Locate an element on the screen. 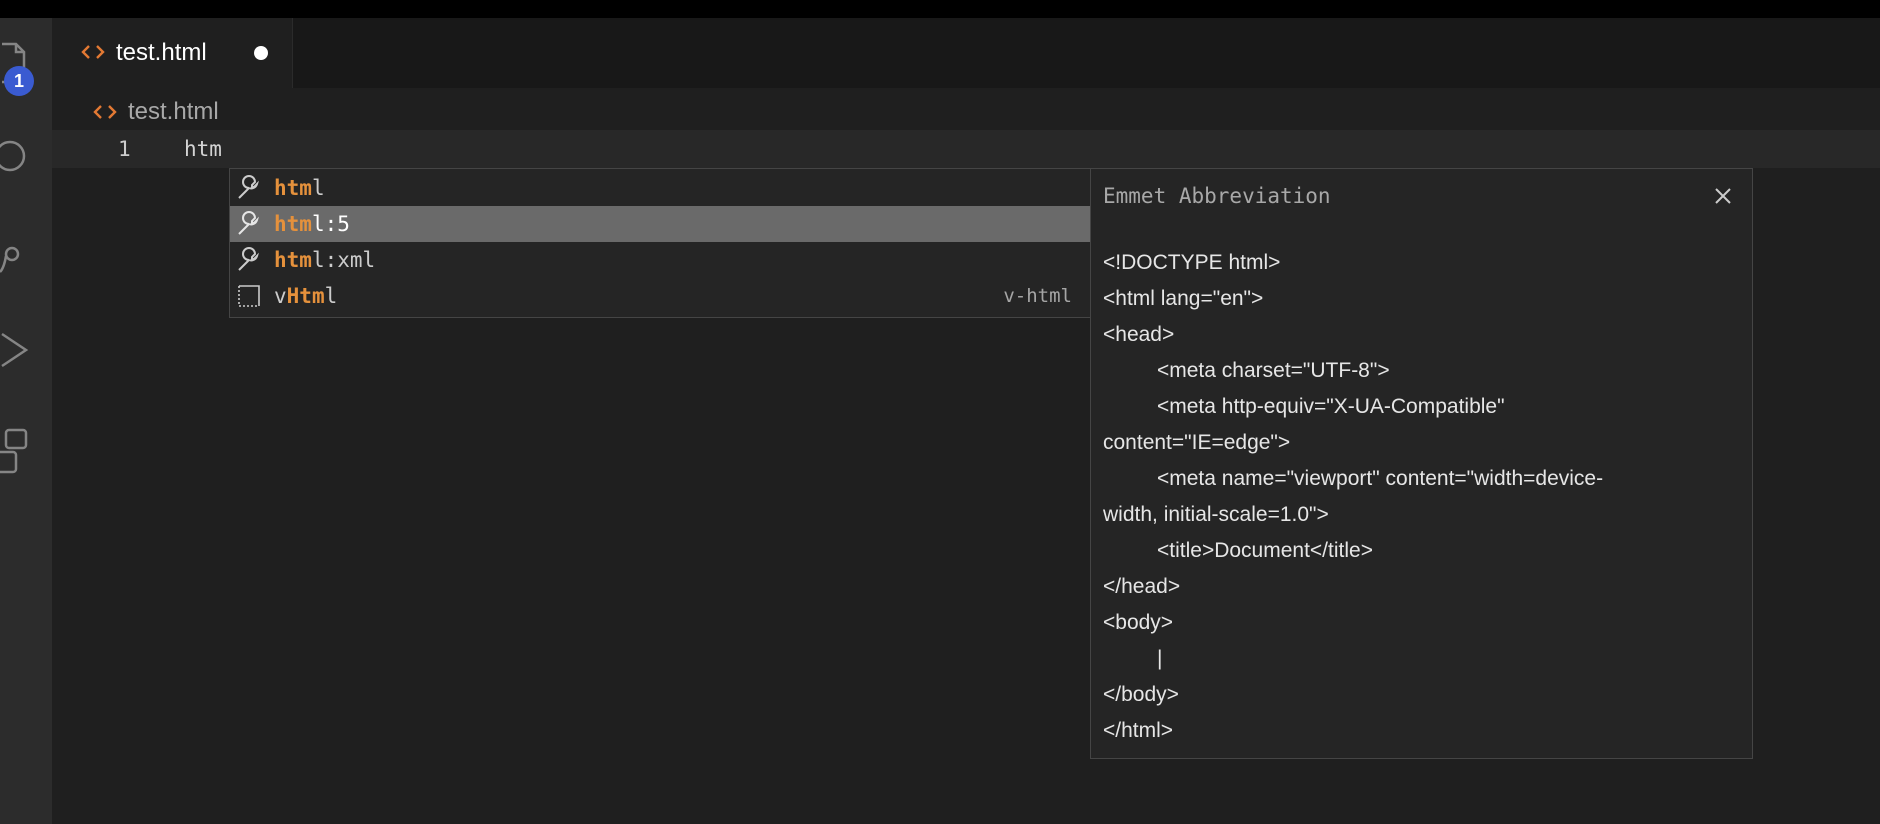  breadcrumb-label: test.html is located at coordinates (173, 111).